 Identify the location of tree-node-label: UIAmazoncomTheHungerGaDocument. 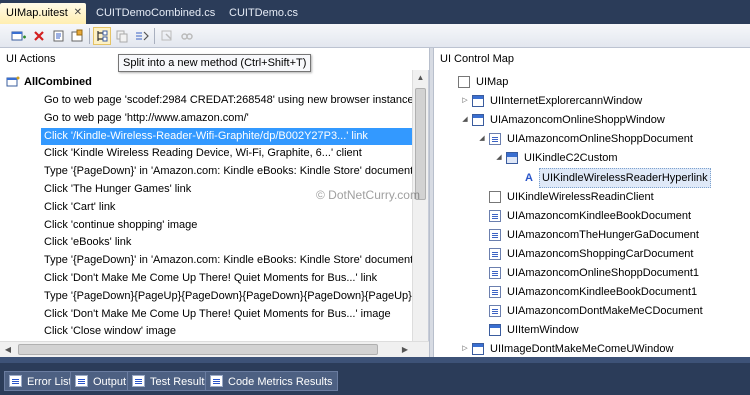
(603, 234).